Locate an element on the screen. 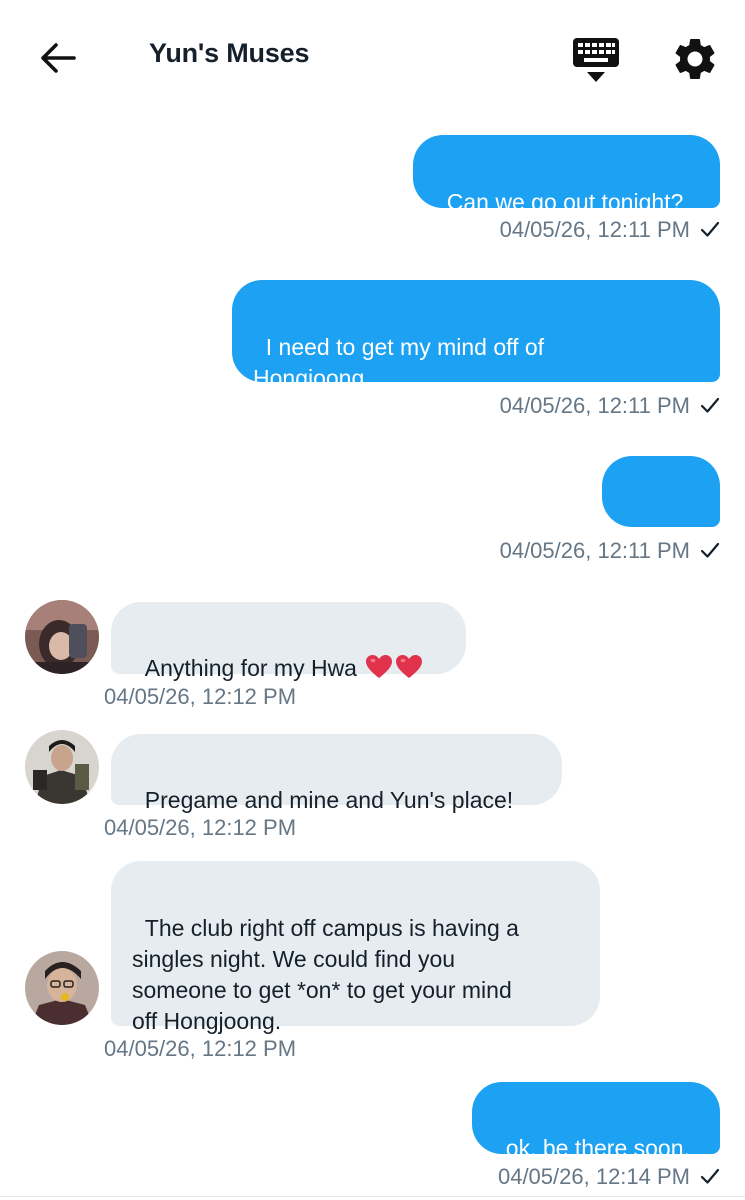 The height and width of the screenshot is (1200, 745). message-text: I need to get my mind off of Hongjoong is located at coordinates (399, 362).